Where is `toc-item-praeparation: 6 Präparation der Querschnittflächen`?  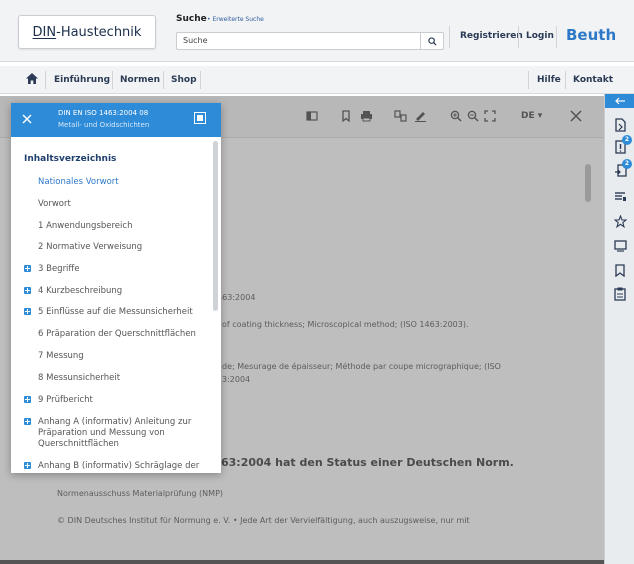 toc-item-praeparation: 6 Präparation der Querschnittflächen is located at coordinates (122, 334).